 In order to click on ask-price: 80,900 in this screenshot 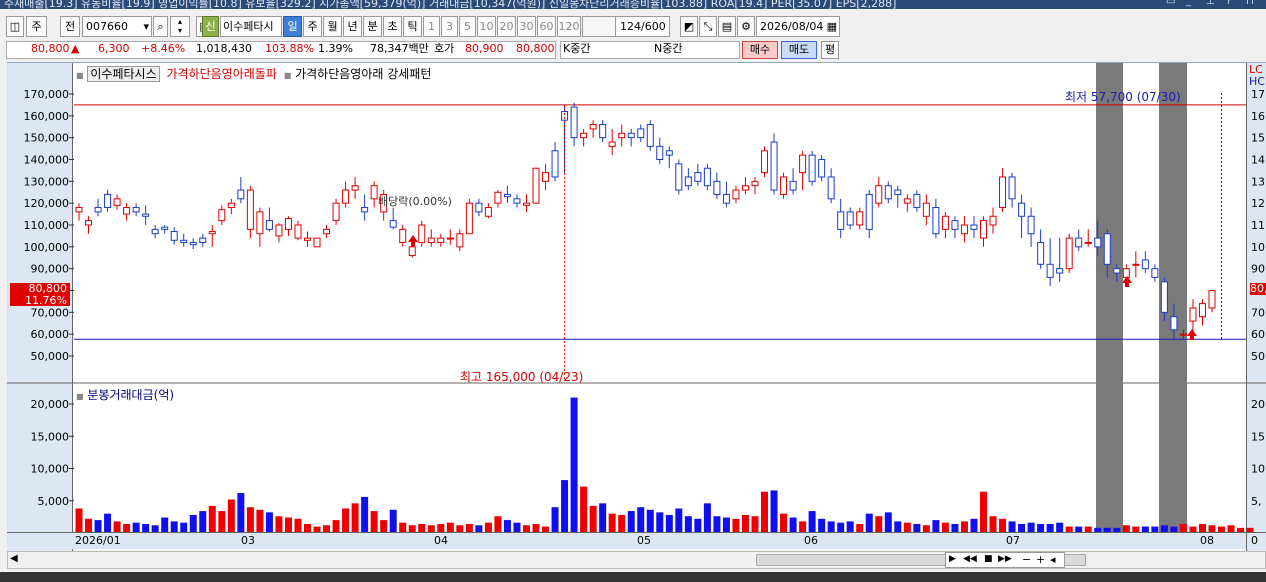, I will do `click(484, 48)`.